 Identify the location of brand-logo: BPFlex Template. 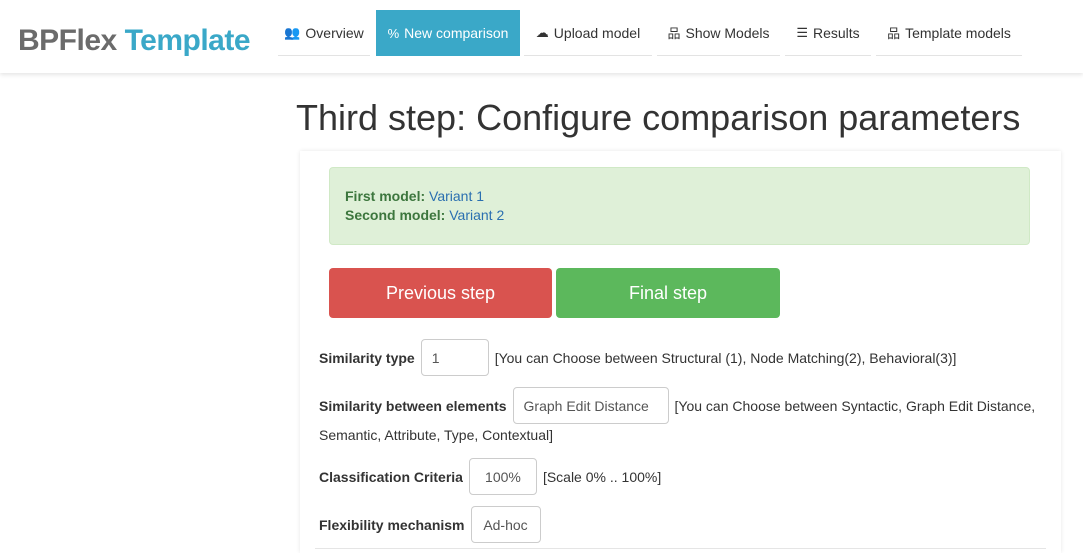
(134, 41).